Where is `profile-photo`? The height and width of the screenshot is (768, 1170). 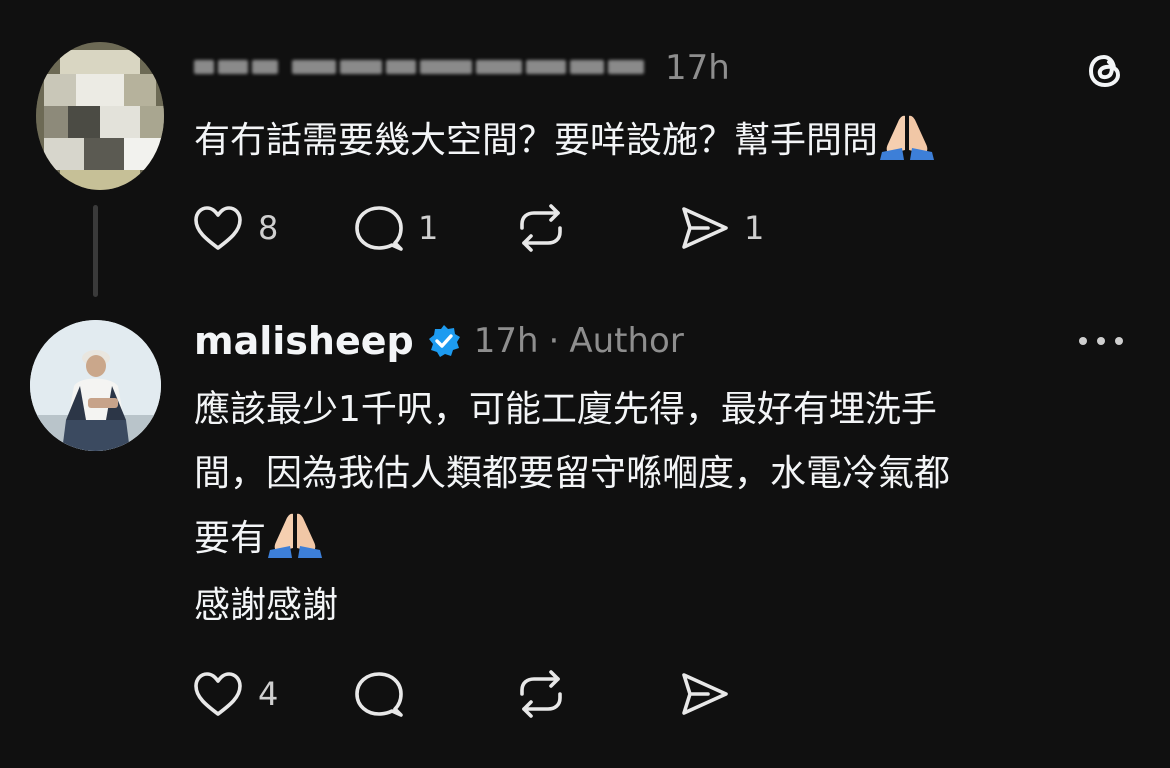 profile-photo is located at coordinates (95, 385).